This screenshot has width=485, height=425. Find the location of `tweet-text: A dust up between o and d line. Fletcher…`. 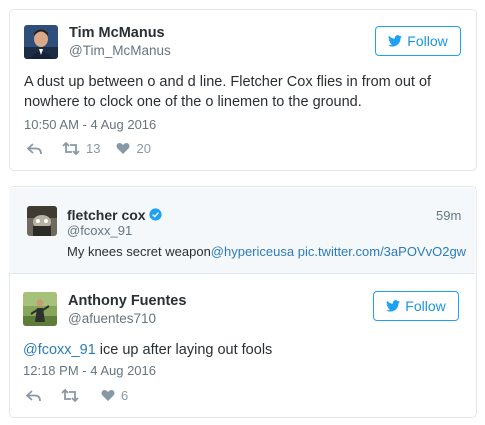

tweet-text: A dust up between o and d line. Fletcher… is located at coordinates (227, 92).